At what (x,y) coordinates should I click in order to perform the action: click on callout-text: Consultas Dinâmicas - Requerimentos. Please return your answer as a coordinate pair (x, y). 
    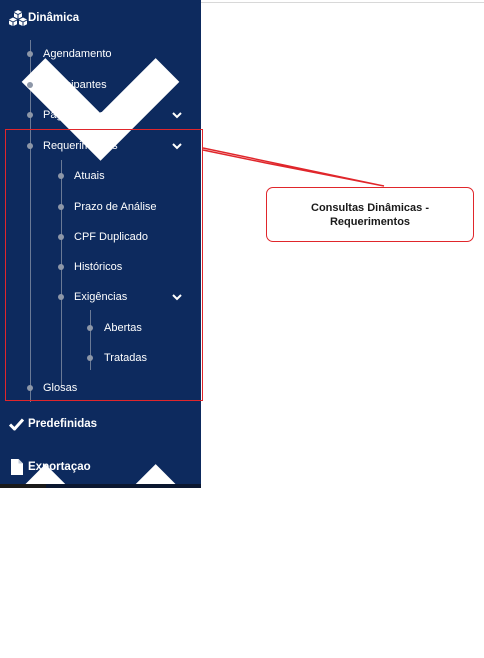
    Looking at the image, I should click on (370, 214).